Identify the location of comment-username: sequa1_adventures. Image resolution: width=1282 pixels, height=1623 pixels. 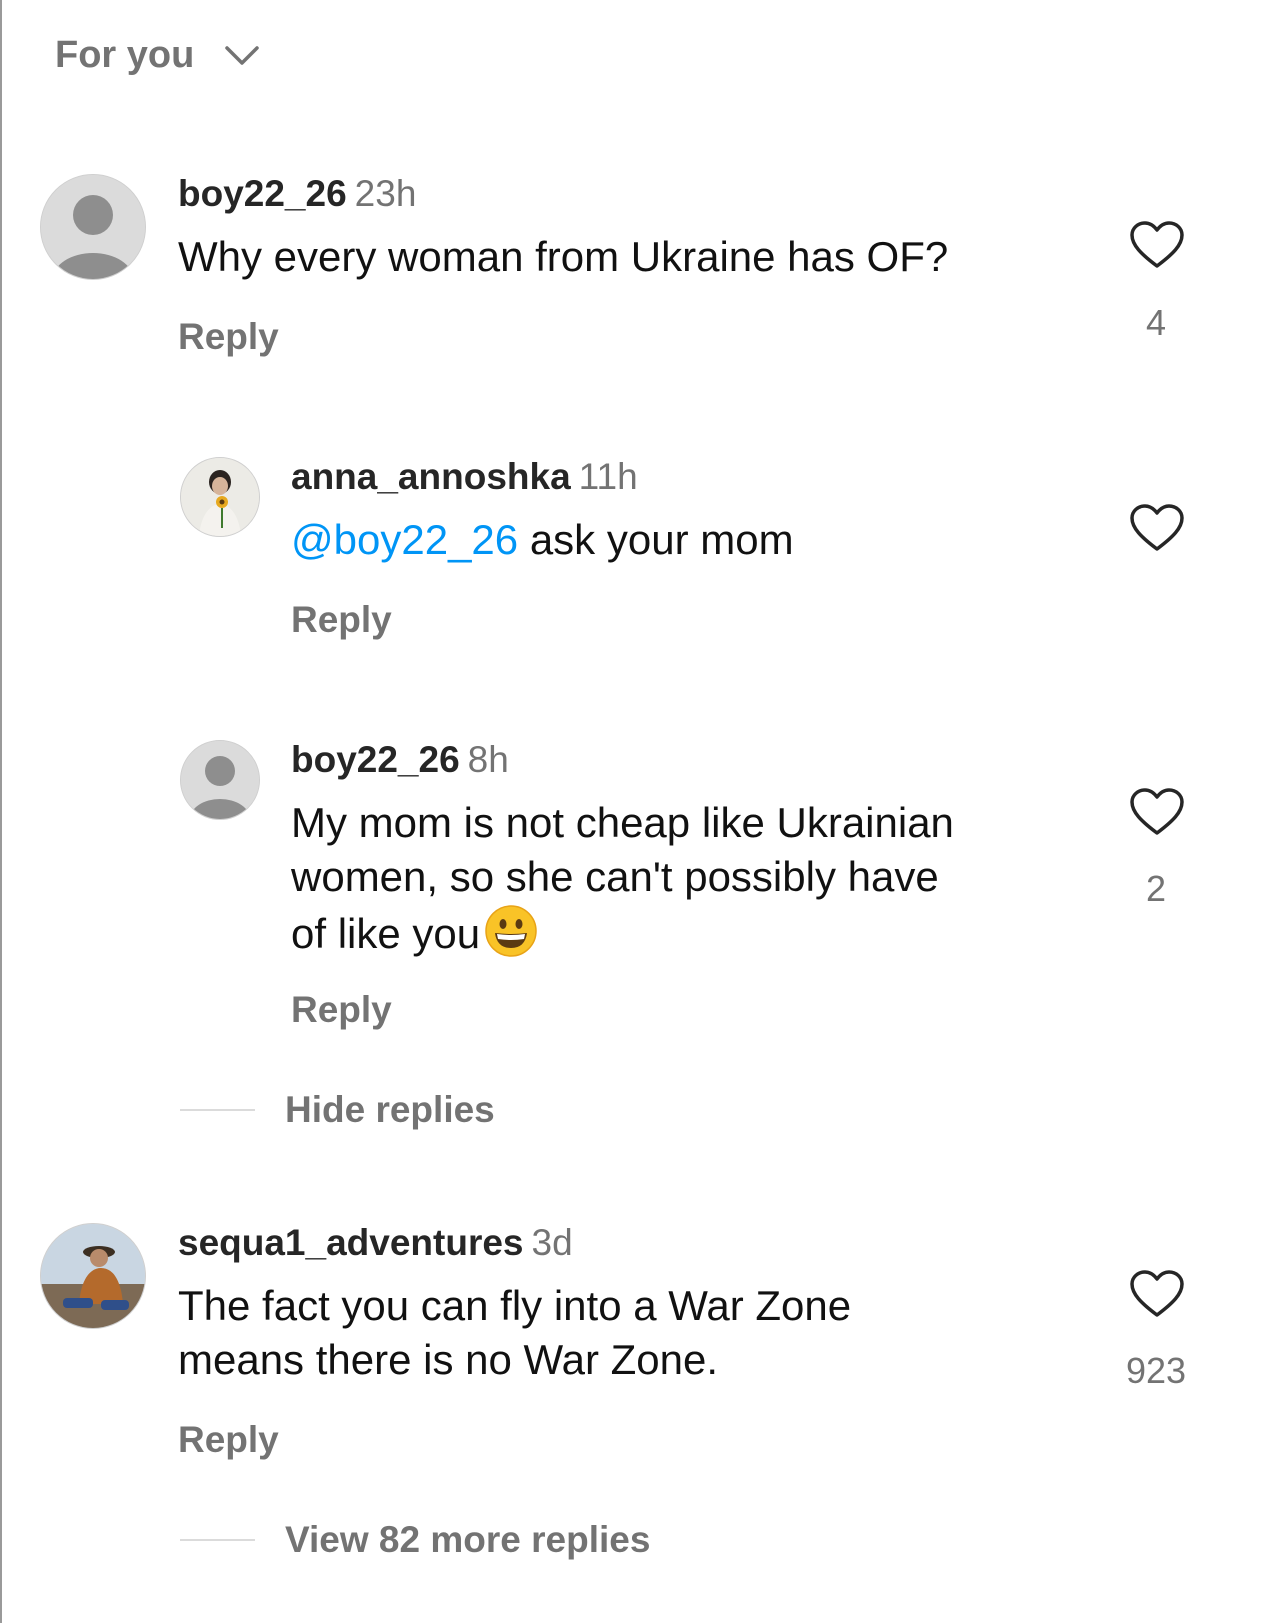
(351, 1242).